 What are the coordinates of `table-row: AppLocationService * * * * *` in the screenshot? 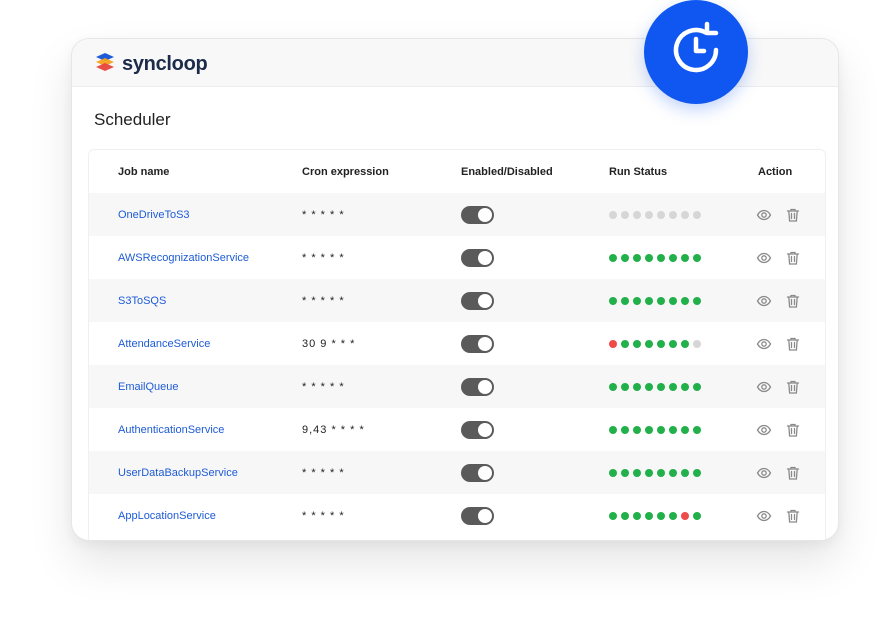 It's located at (457, 515).